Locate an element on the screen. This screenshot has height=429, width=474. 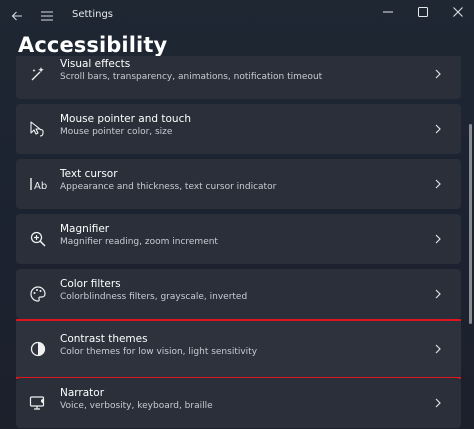
item-title: Visual effects is located at coordinates (95, 64).